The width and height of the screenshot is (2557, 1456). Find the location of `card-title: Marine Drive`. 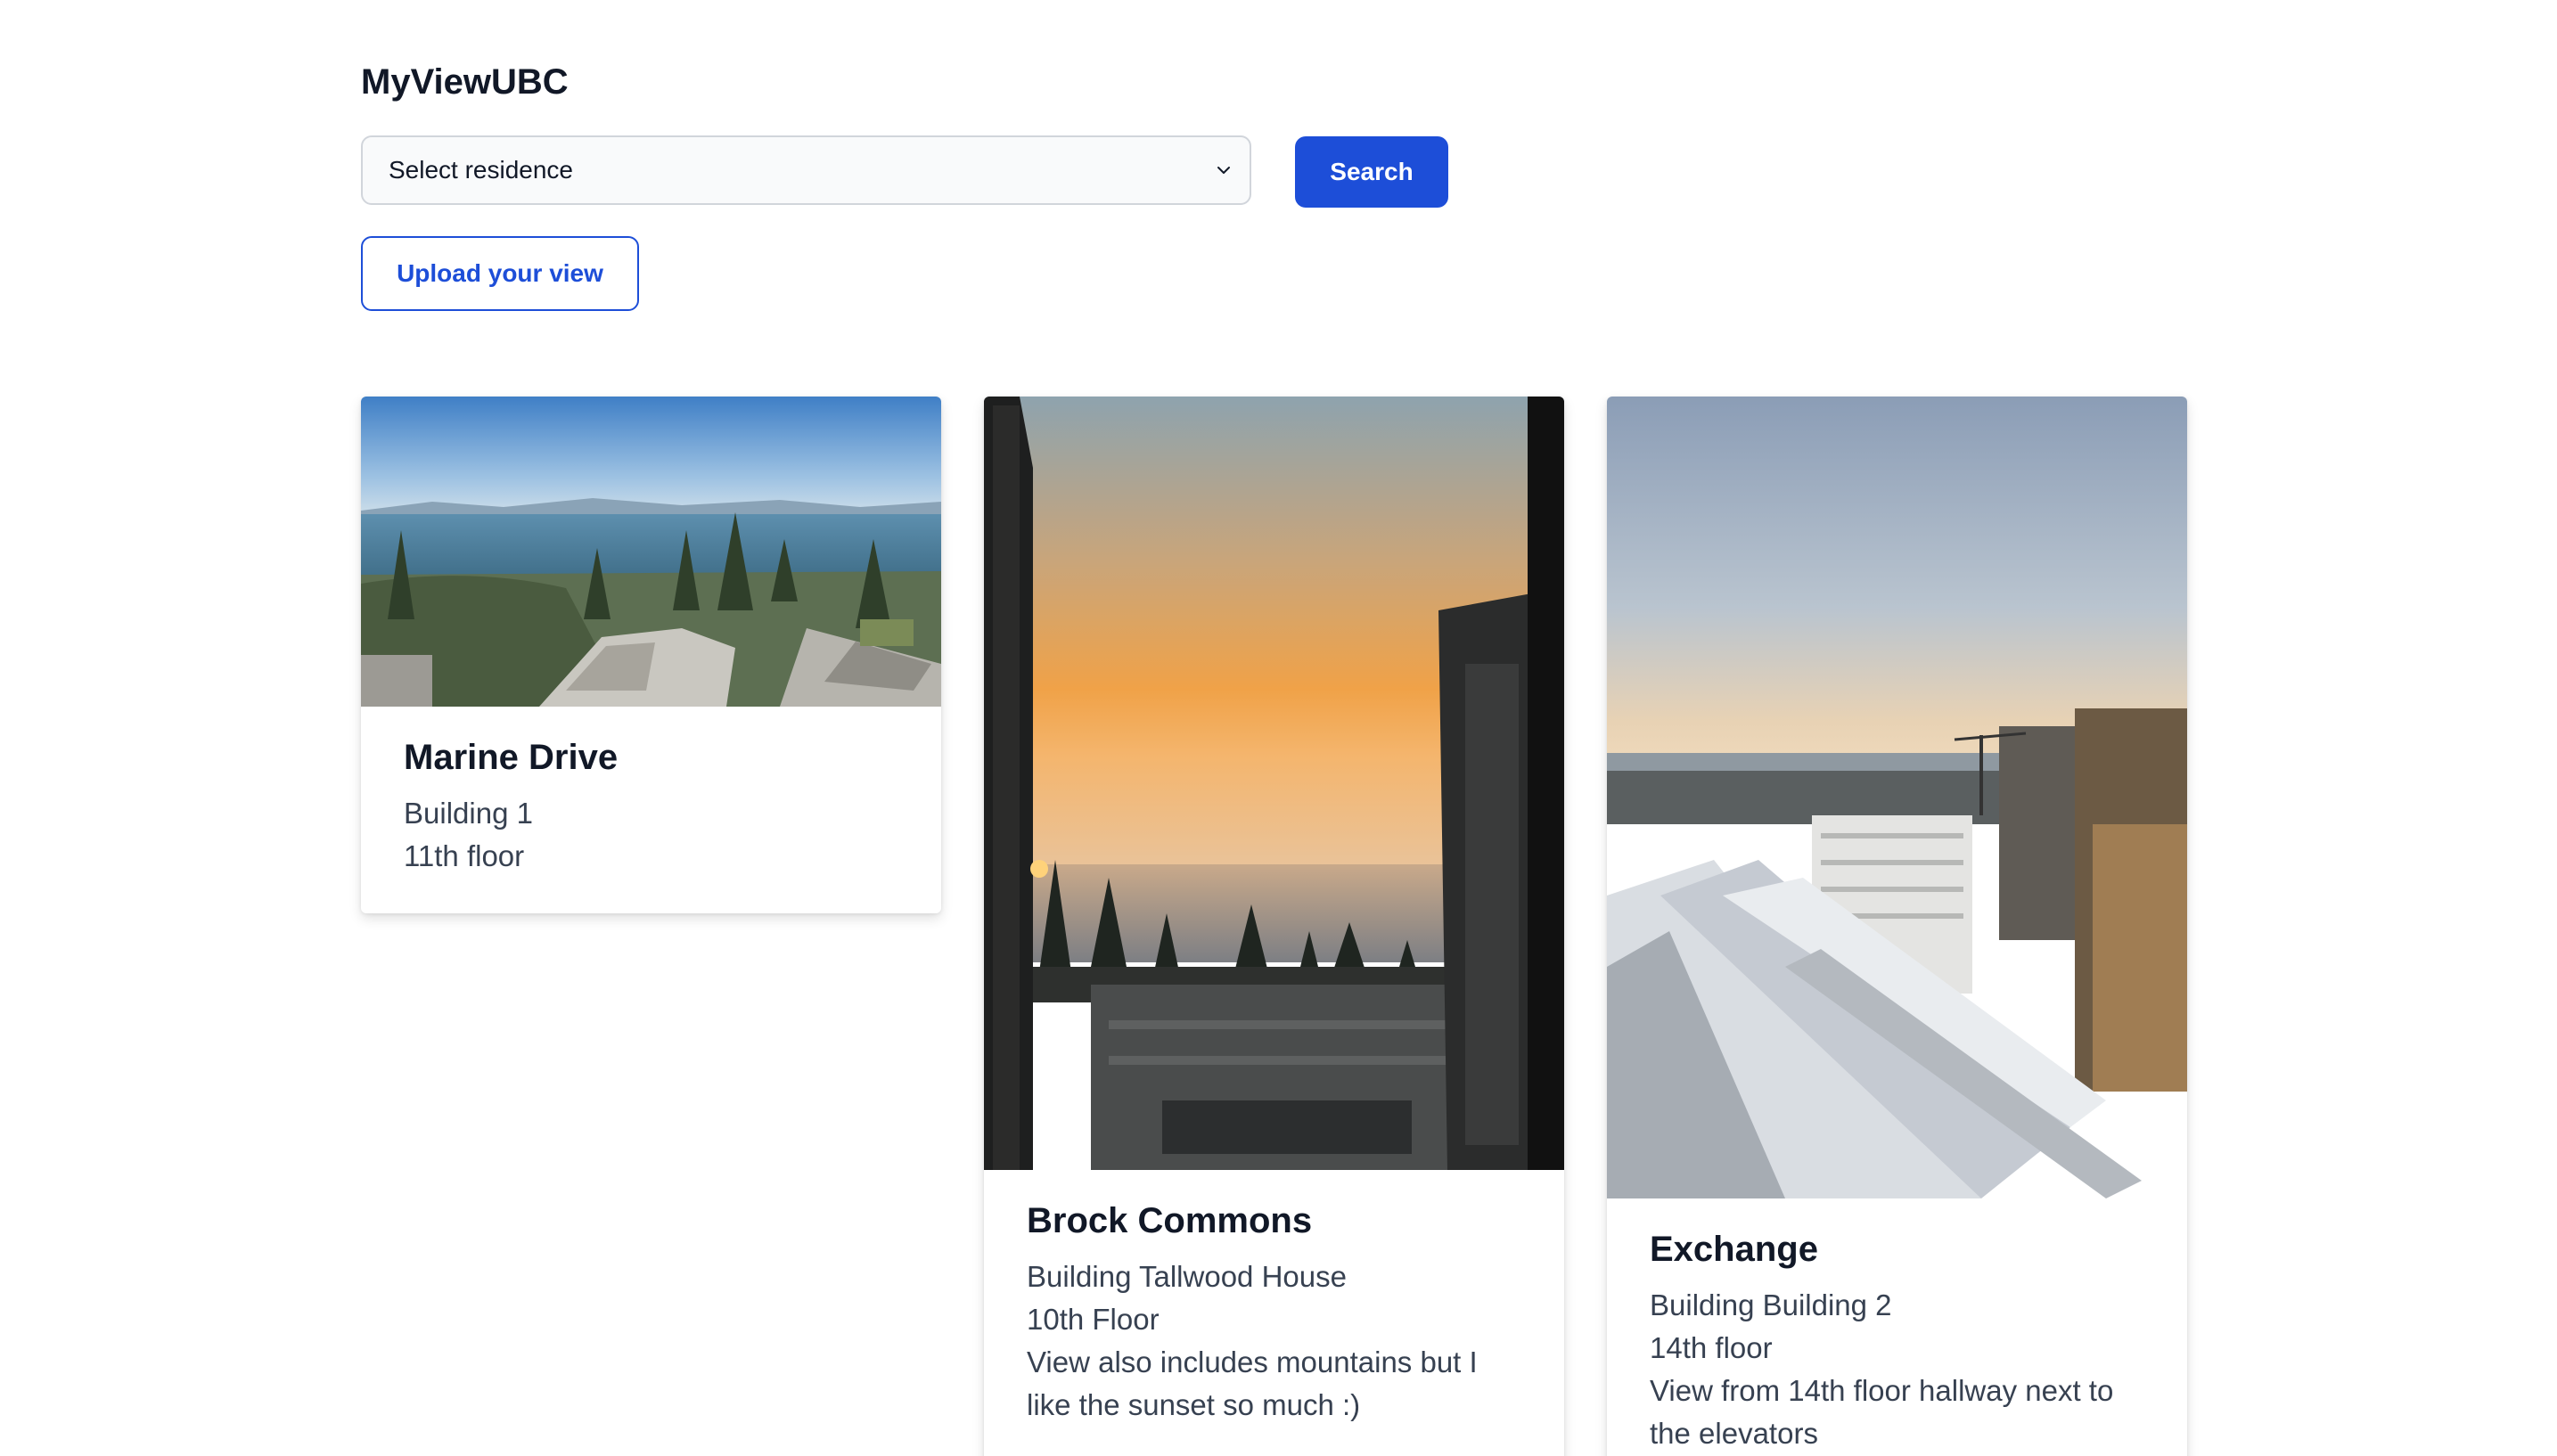

card-title: Marine Drive is located at coordinates (511, 758).